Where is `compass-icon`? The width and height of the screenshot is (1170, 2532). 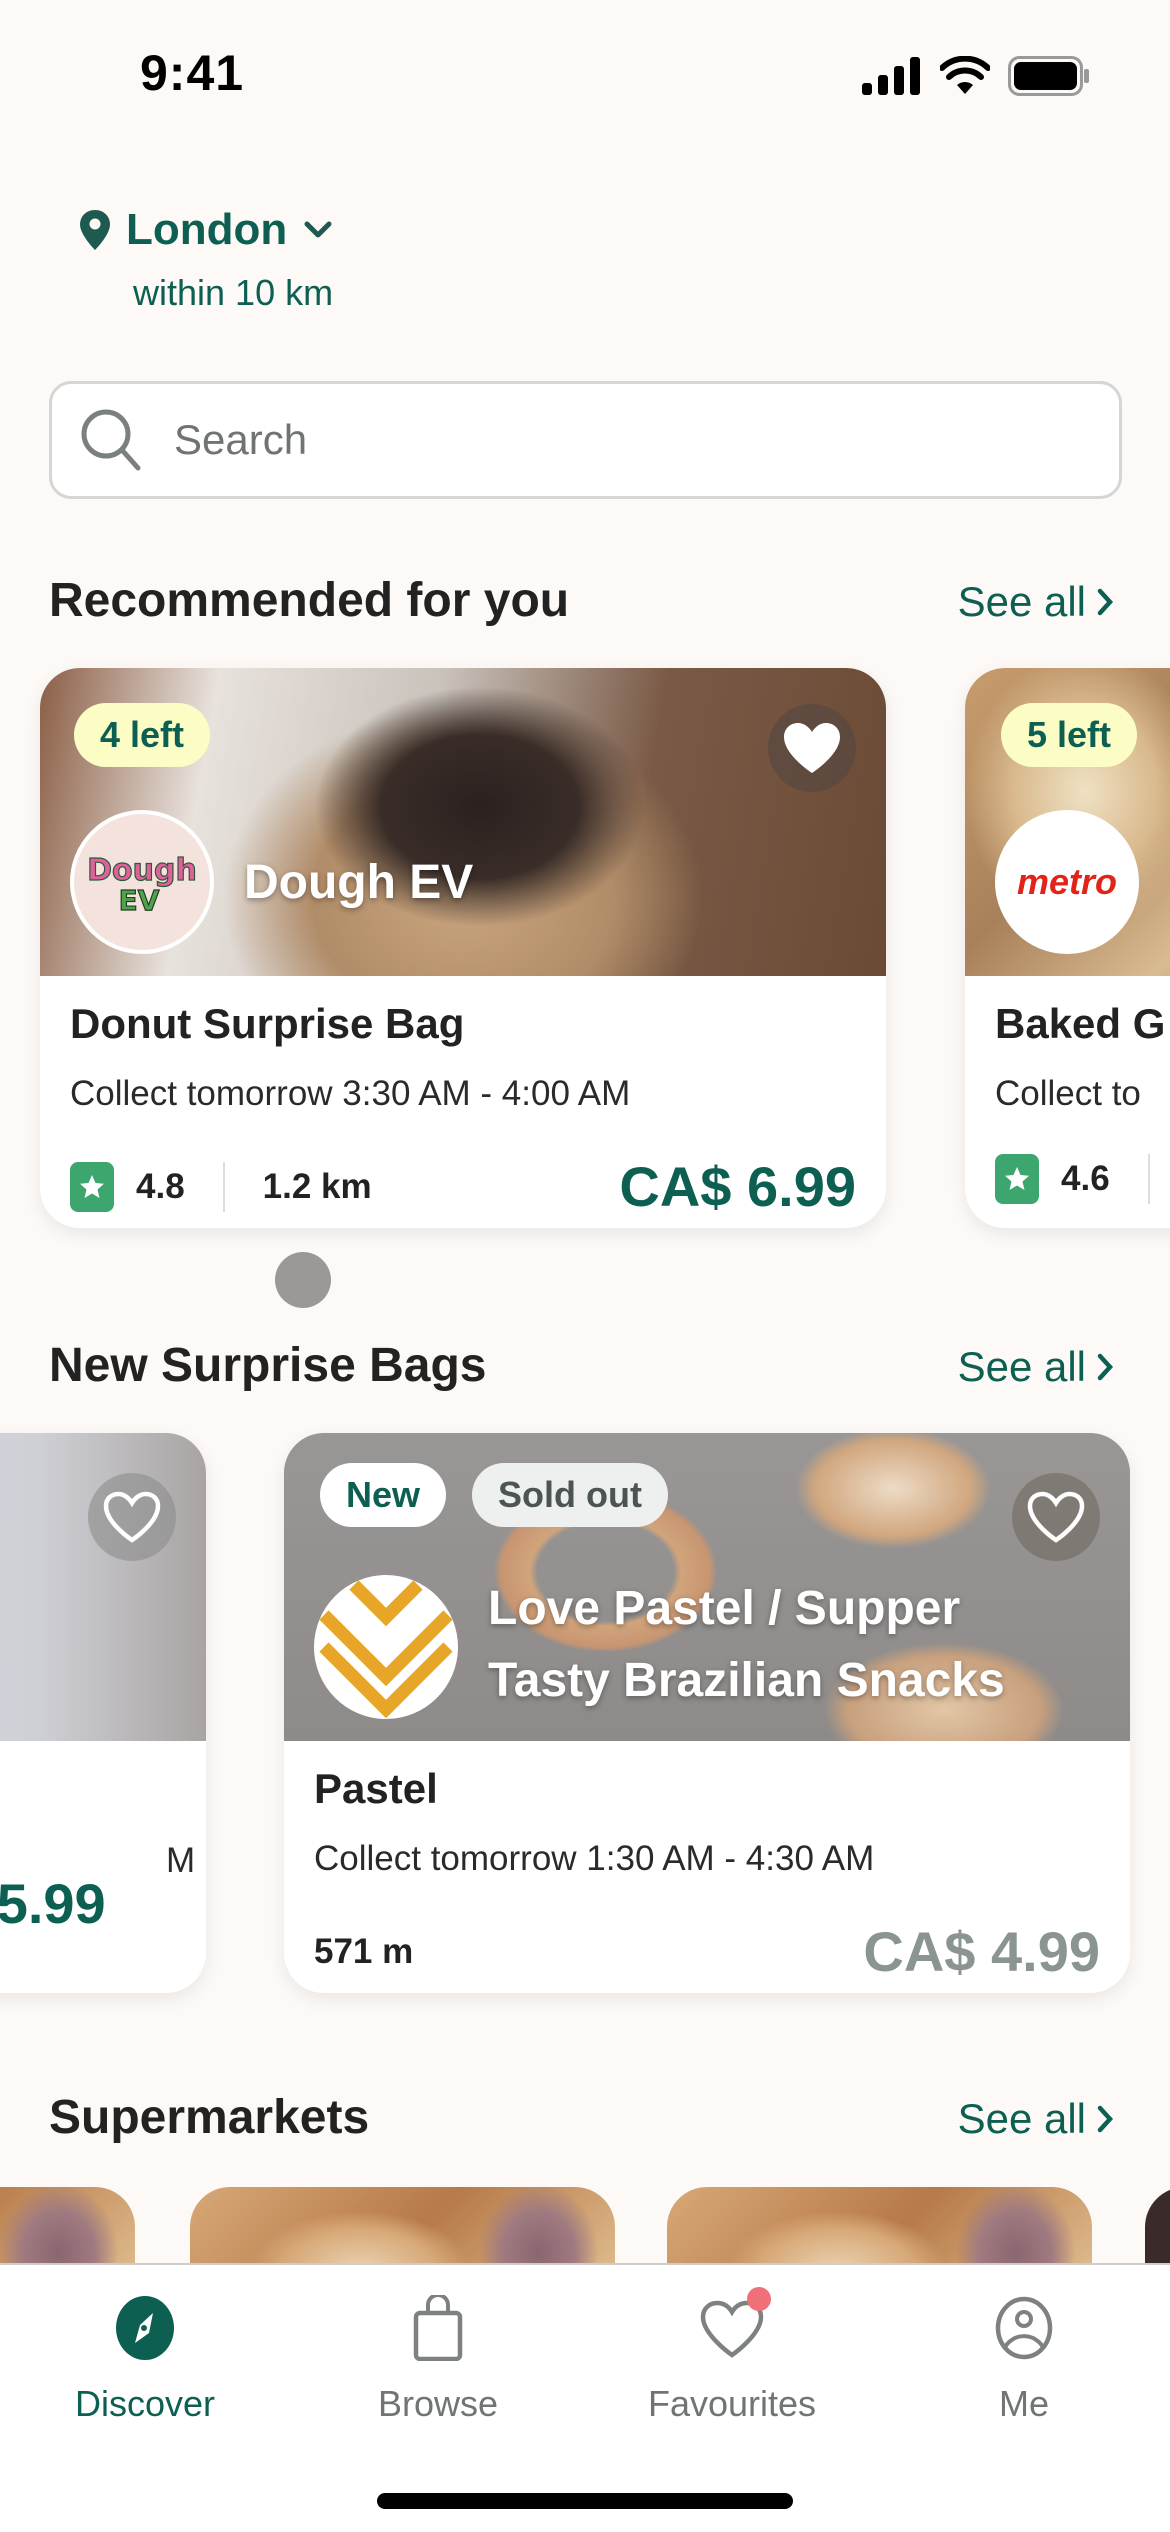
compass-icon is located at coordinates (145, 2328).